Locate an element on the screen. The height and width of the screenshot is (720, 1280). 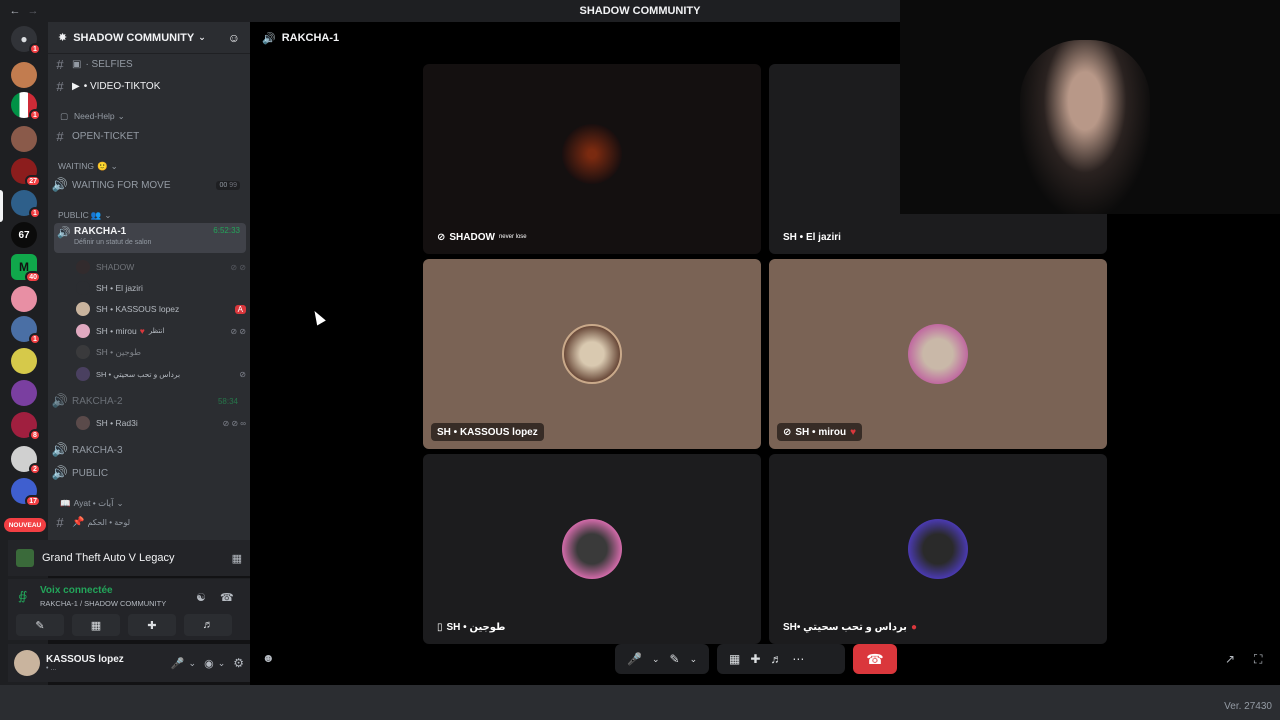
voice-status: Voix connectée is located at coordinates (76, 590).